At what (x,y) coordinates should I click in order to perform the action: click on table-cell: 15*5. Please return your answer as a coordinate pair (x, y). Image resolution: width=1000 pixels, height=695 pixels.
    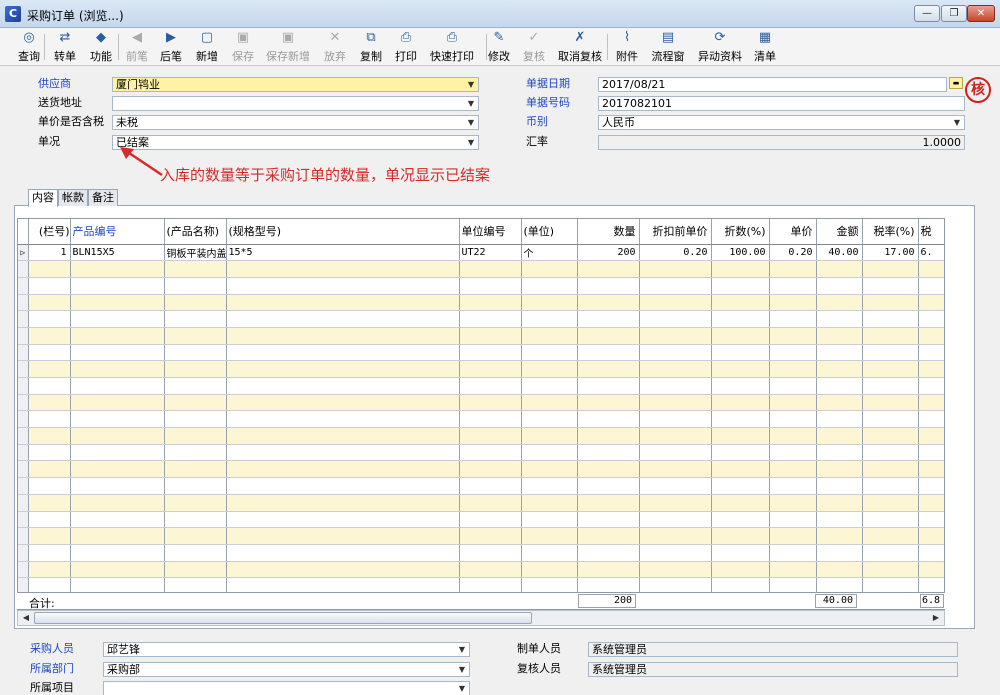
    Looking at the image, I should click on (343, 253).